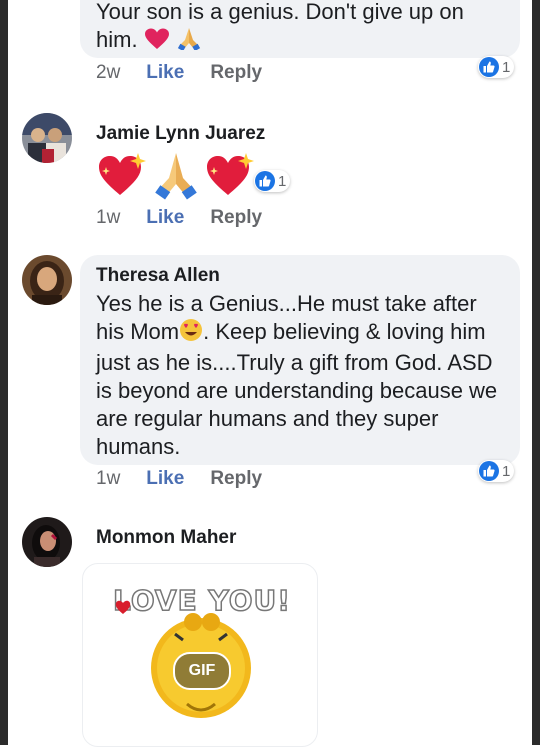 The image size is (540, 747). What do you see at coordinates (4, 372) in the screenshot?
I see `screen-edge-left` at bounding box center [4, 372].